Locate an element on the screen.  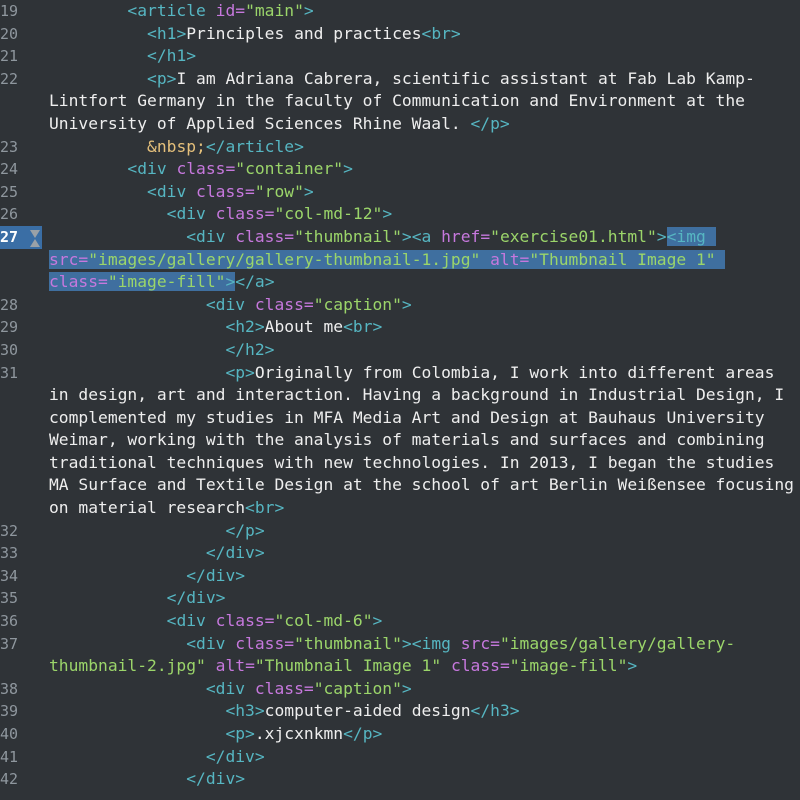
code-line: 24 <div class="container"> is located at coordinates (400, 169).